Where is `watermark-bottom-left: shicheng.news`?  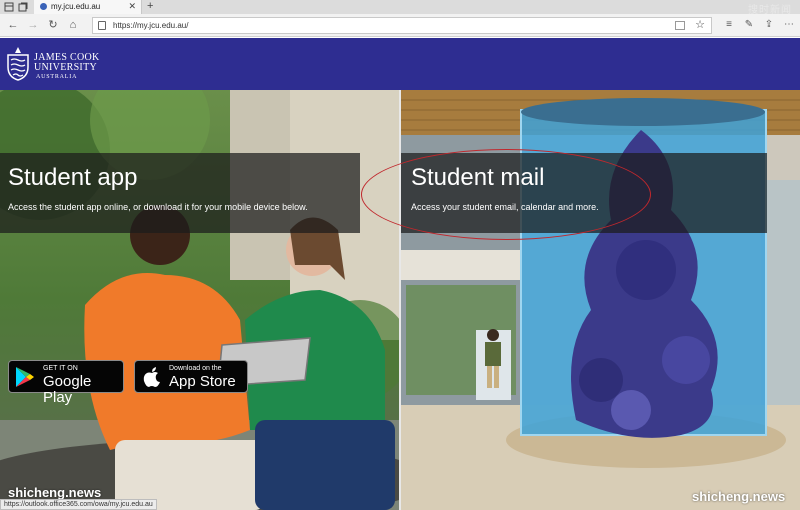
watermark-bottom-left: shicheng.news is located at coordinates (55, 492).